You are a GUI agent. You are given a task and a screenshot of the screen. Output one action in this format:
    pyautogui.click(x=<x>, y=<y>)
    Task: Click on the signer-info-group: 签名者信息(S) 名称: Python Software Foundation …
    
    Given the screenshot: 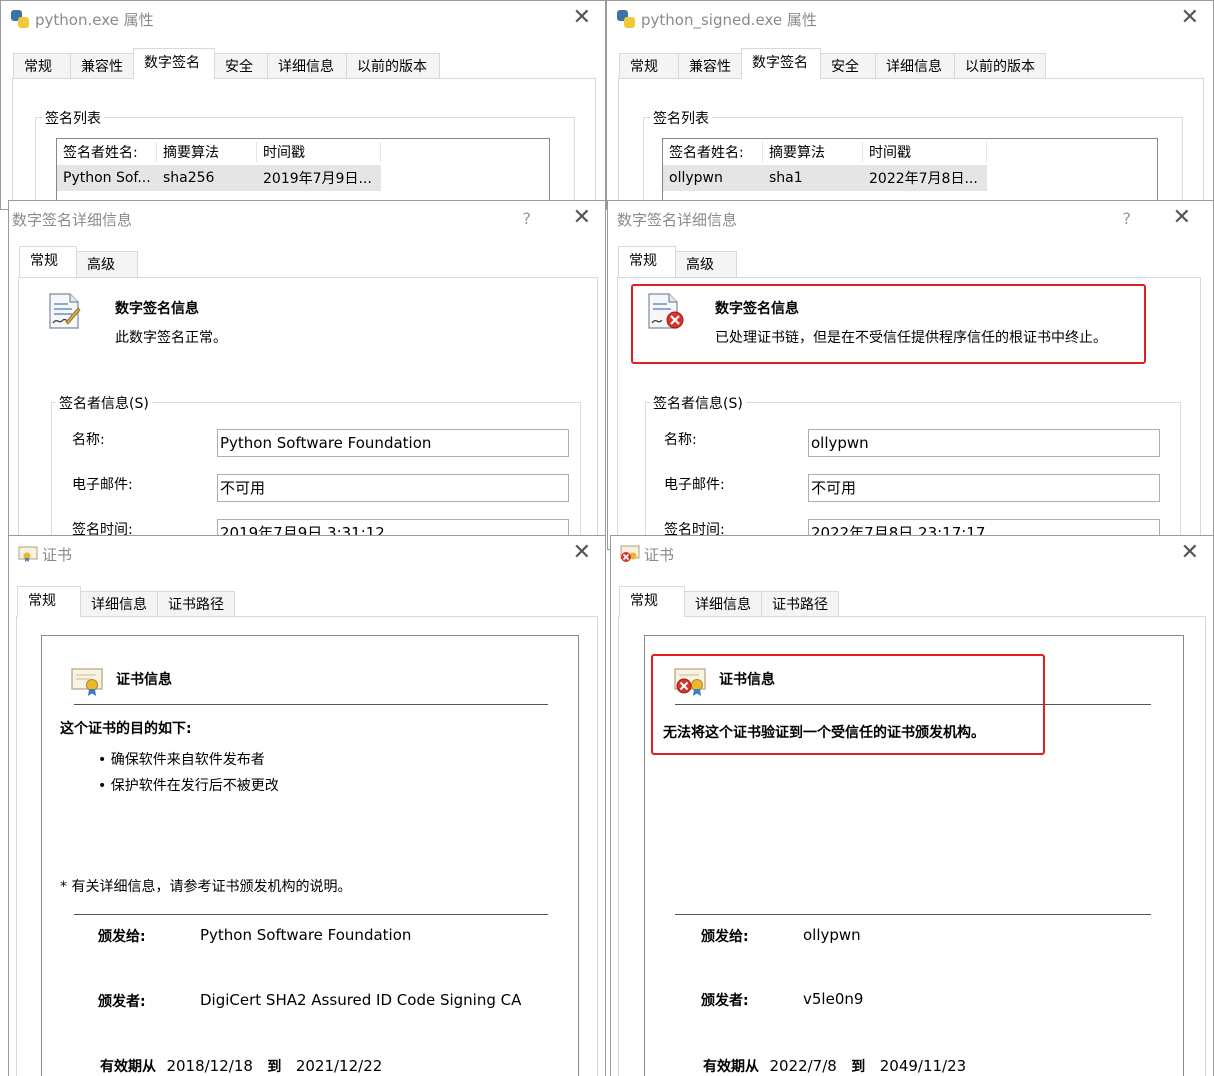 What is the action you would take?
    pyautogui.click(x=316, y=471)
    